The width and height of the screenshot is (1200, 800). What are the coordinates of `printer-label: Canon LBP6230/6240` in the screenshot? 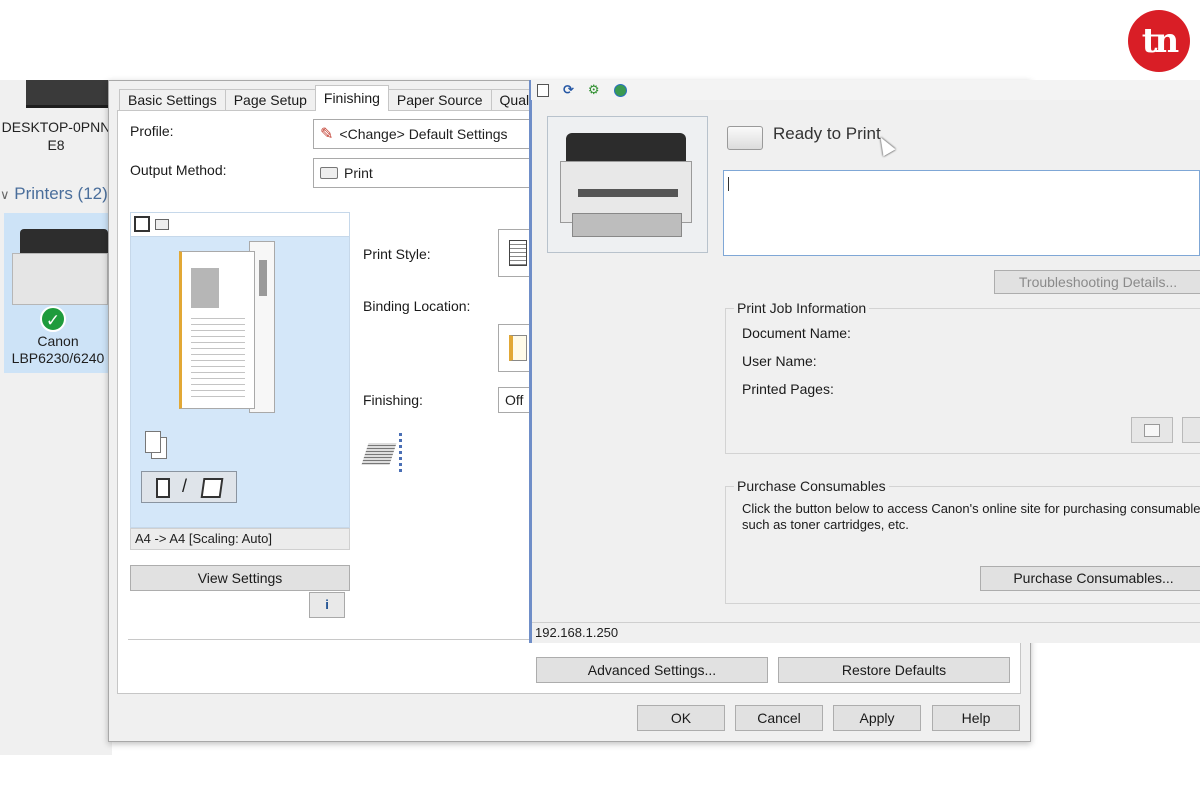 It's located at (58, 350).